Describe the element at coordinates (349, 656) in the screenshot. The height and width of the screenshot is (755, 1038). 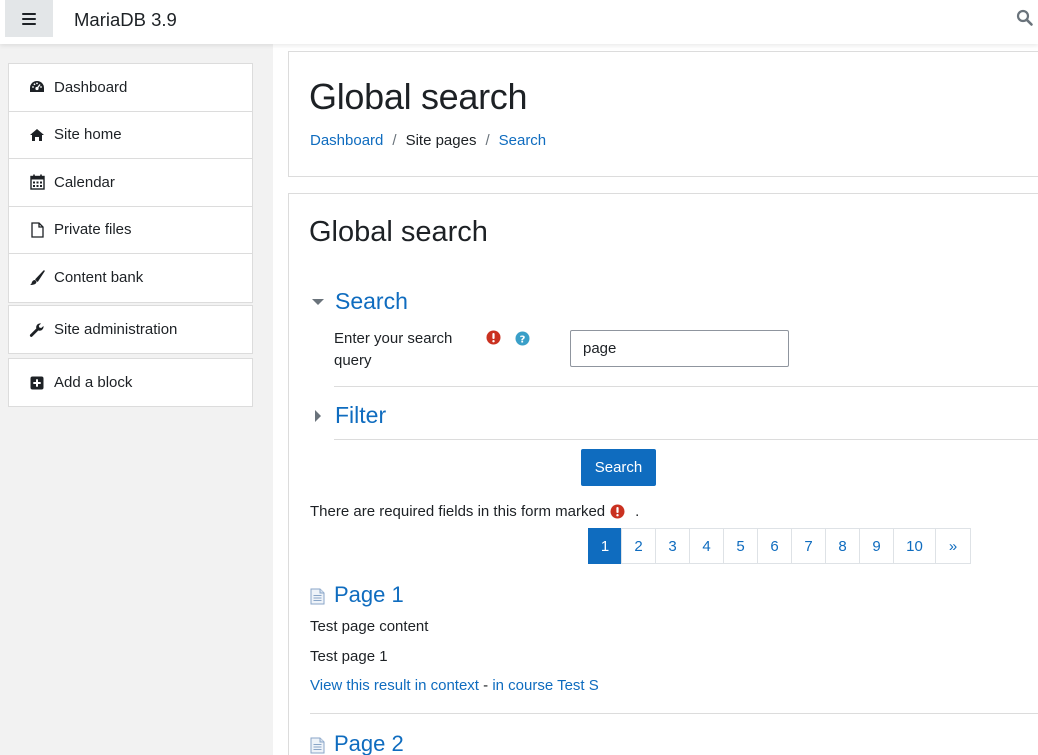
I see `result-description: Test page 1` at that location.